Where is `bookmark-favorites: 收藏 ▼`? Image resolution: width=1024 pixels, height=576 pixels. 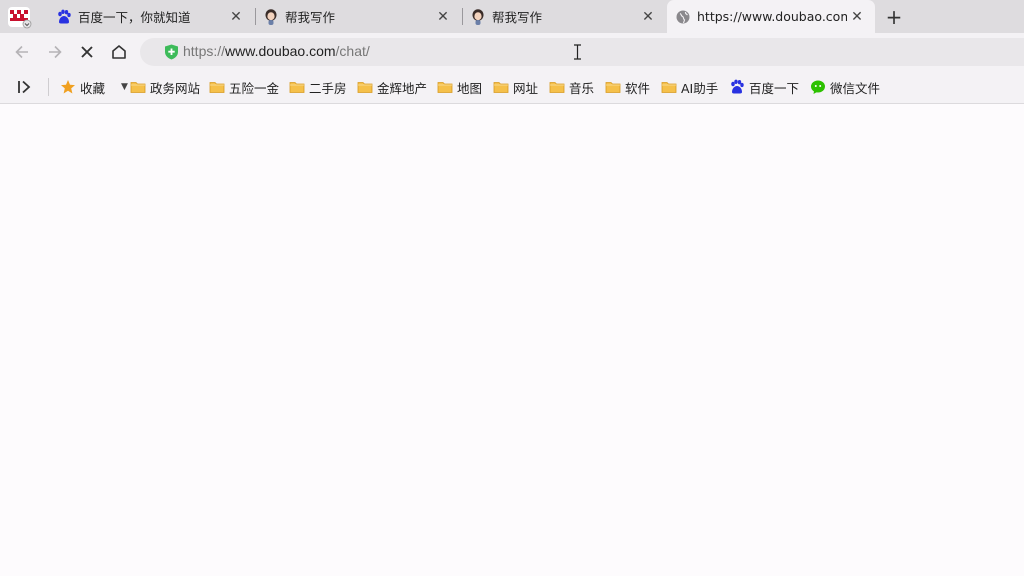
bookmark-favorites: 收藏 ▼ is located at coordinates (94, 87).